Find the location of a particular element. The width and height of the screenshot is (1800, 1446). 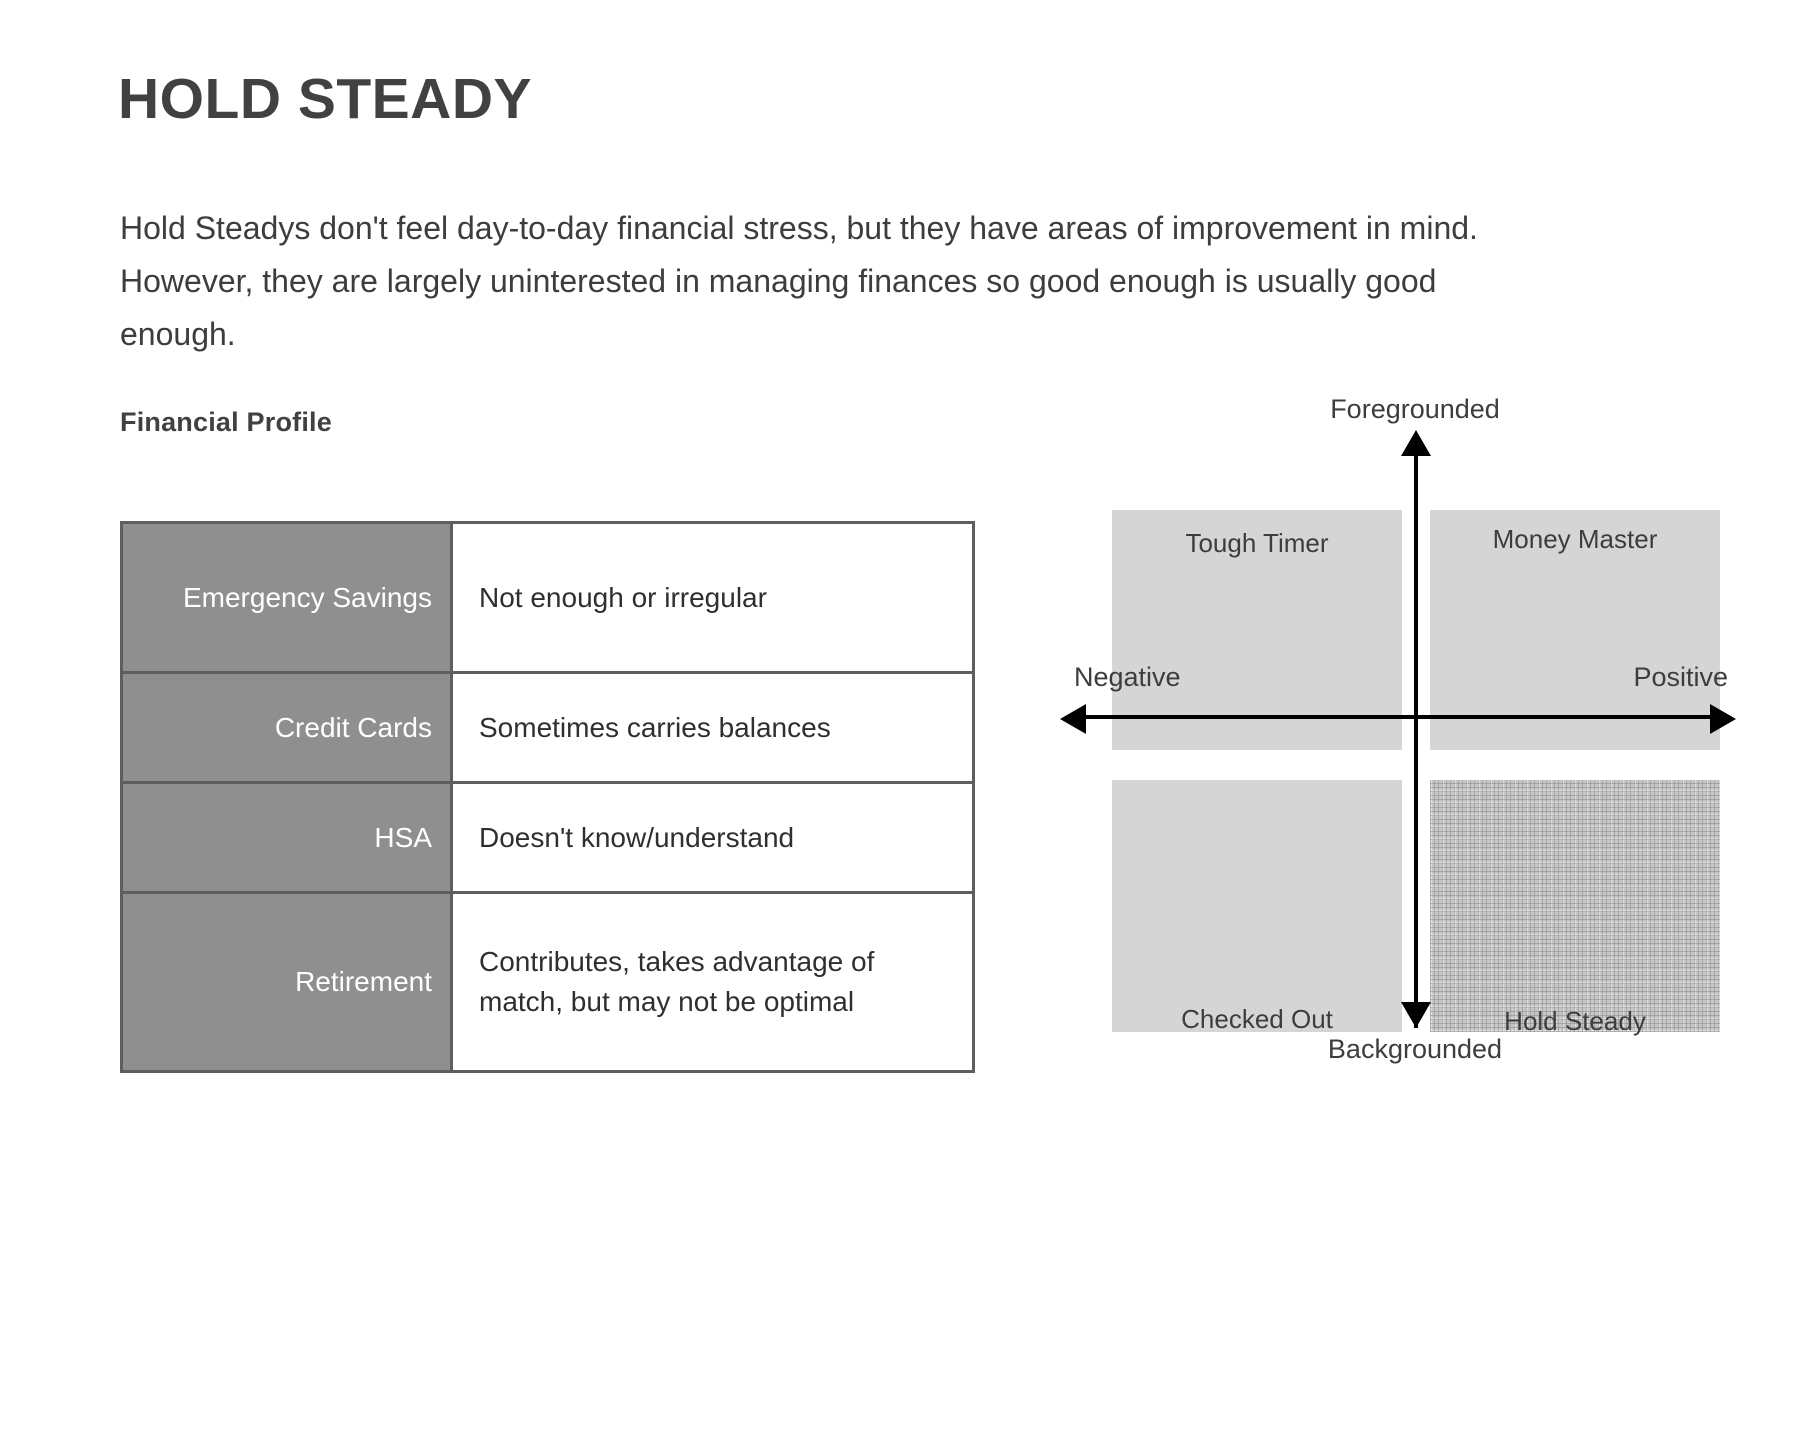

quadrant-label-tough-timer: Tough Timer is located at coordinates (1257, 543).